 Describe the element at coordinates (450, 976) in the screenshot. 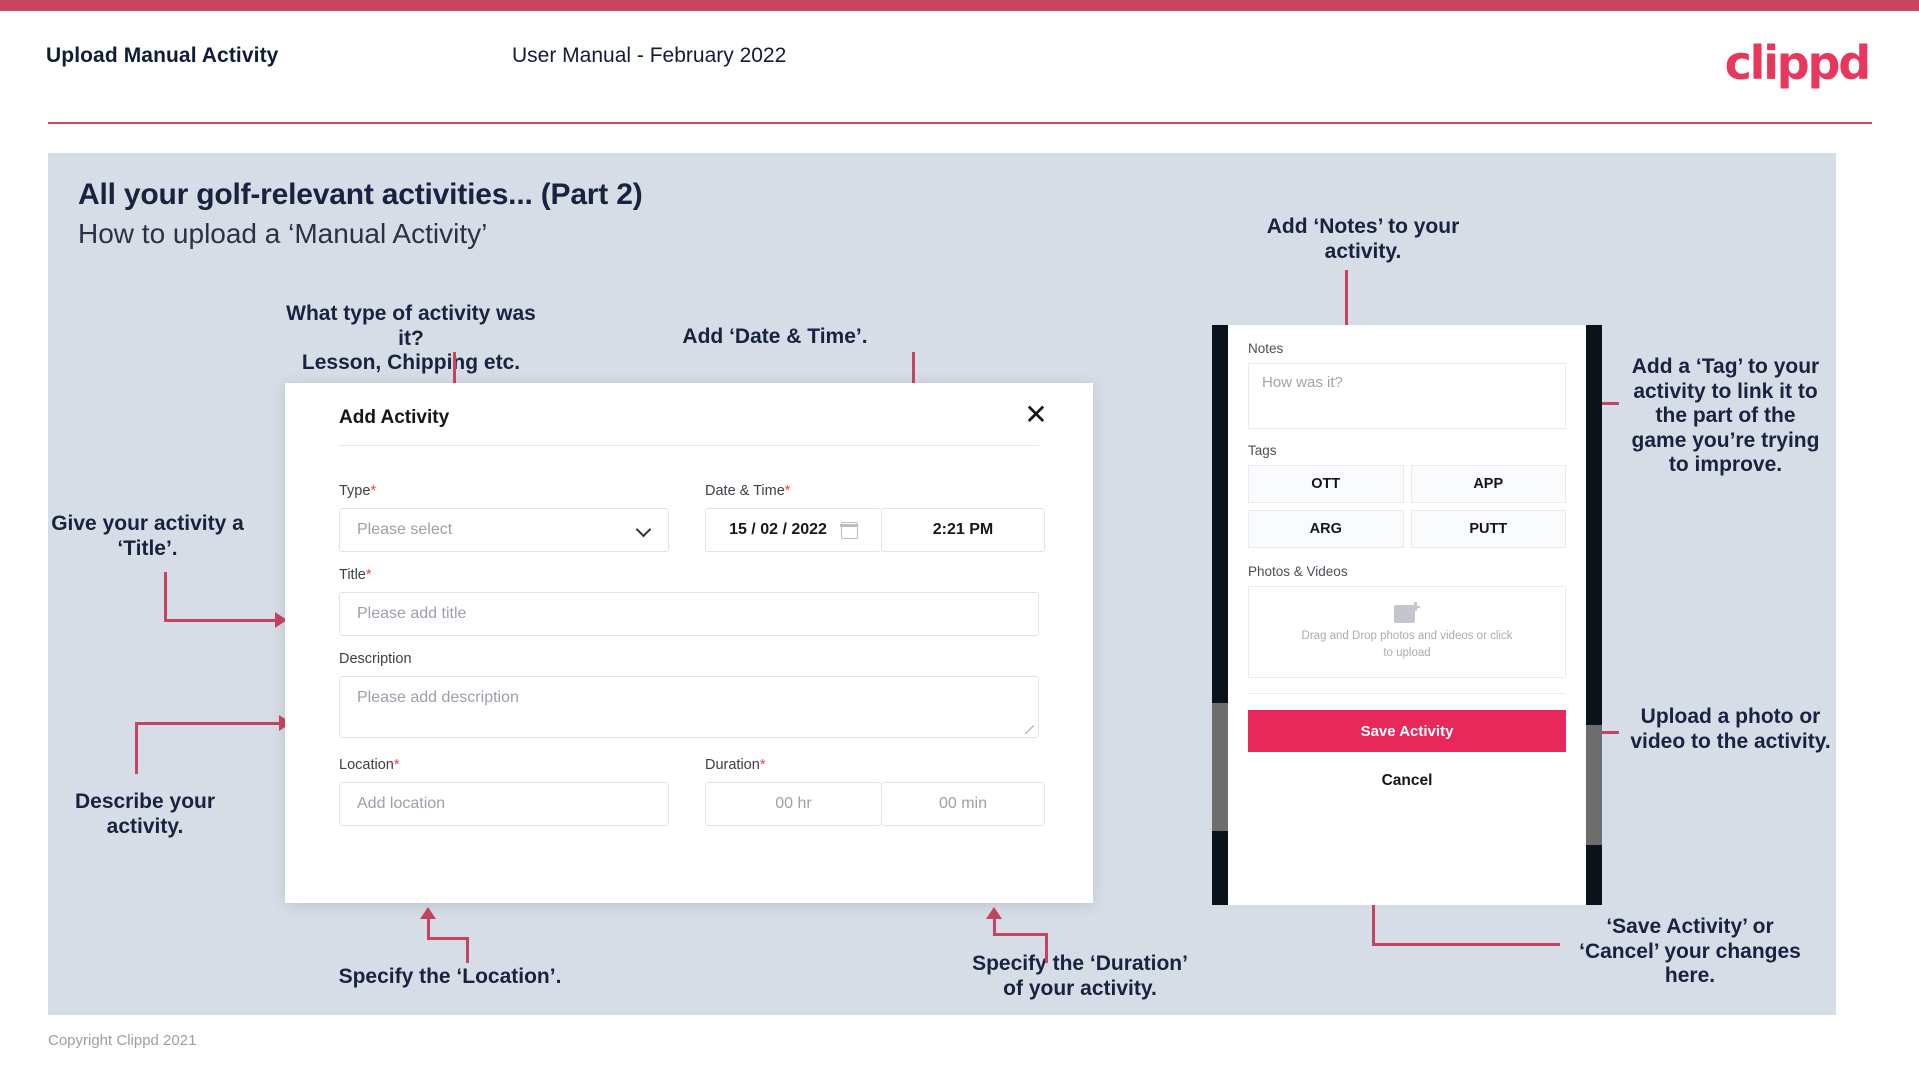

I see `annotation-location: Specify the ‘Location’.` at that location.